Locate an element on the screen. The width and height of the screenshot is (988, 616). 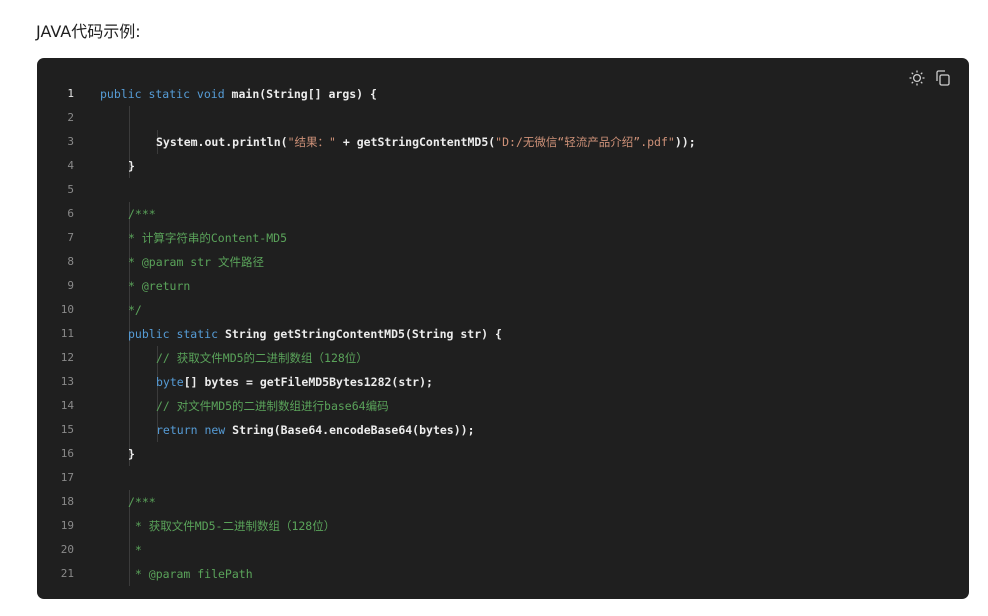
line-number: 5 is located at coordinates (70, 189).